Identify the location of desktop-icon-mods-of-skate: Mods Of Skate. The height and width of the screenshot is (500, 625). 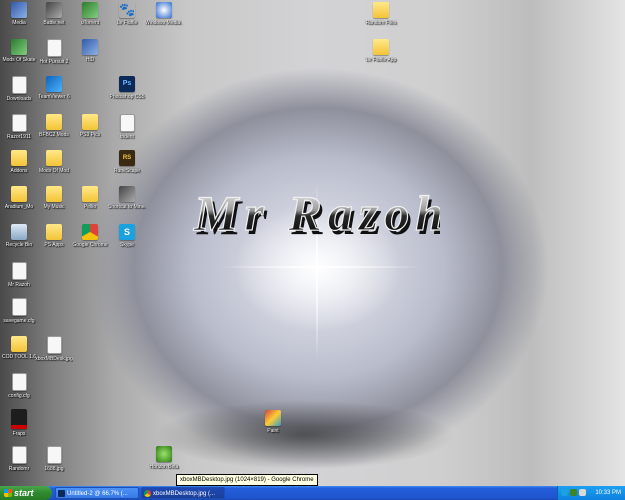
(19, 51).